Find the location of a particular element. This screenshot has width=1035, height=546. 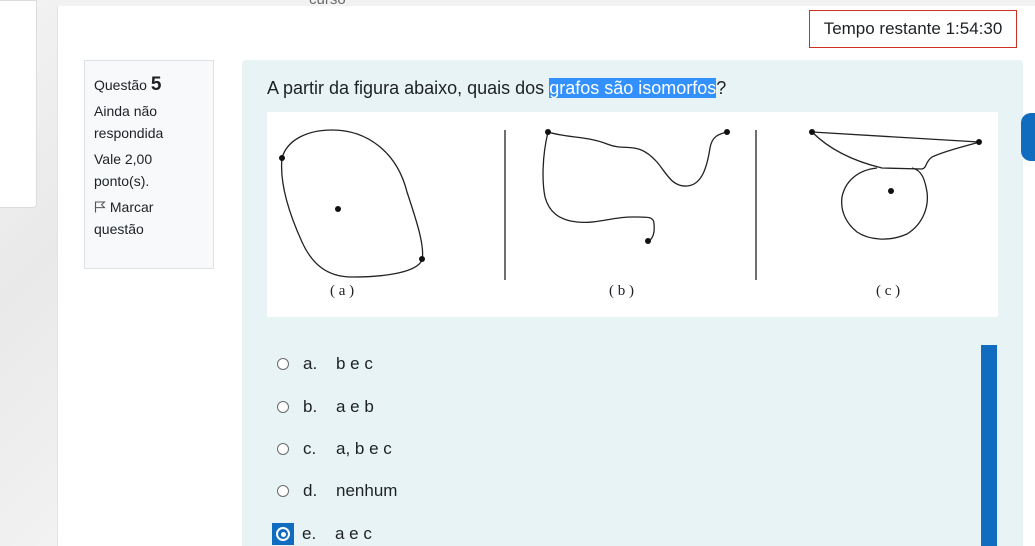

question-text-end: ? is located at coordinates (721, 88).